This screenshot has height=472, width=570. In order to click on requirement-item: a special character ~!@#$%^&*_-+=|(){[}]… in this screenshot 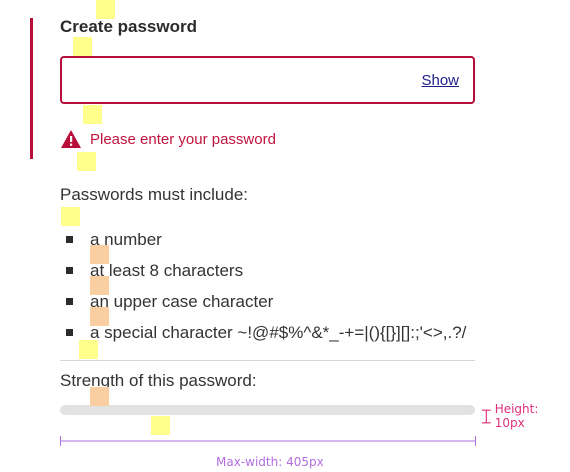, I will do `click(266, 332)`.